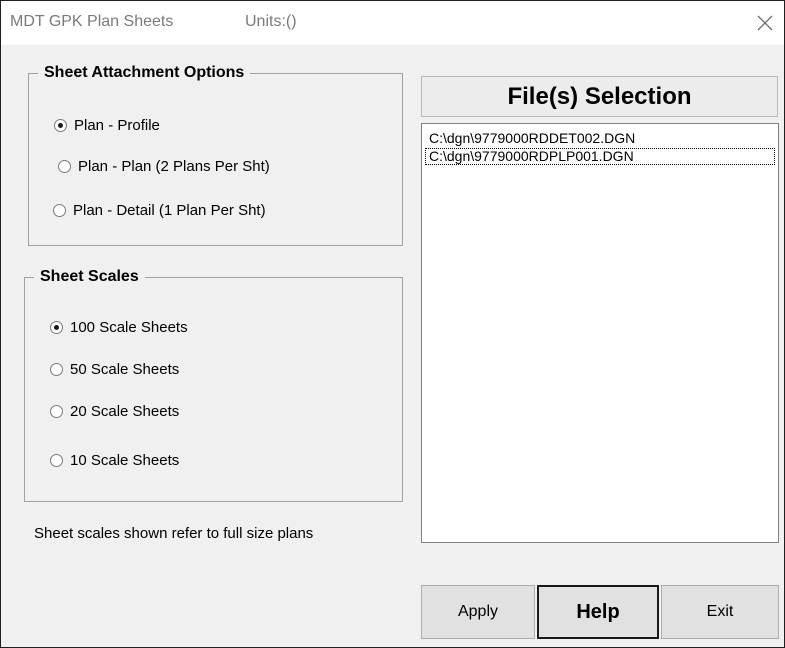 The width and height of the screenshot is (785, 648). I want to click on radio-10-scale: 10 Scale Sheets, so click(114, 460).